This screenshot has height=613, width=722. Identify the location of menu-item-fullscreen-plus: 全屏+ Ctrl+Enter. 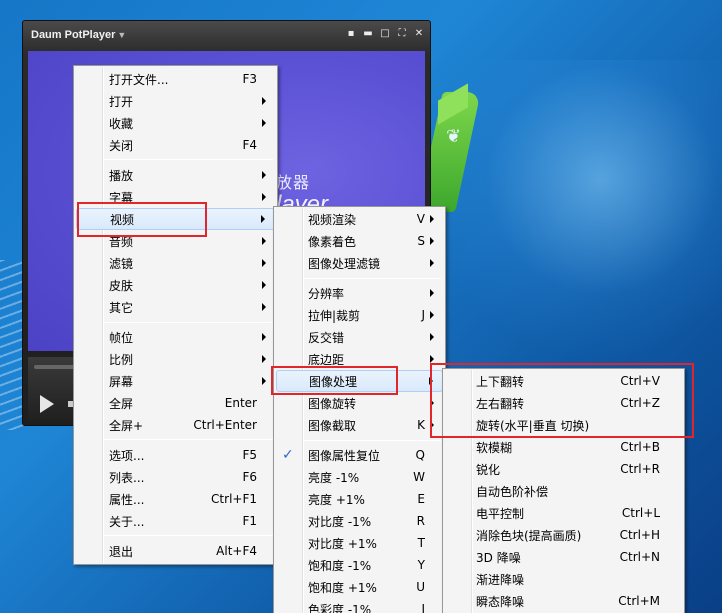
(175, 425).